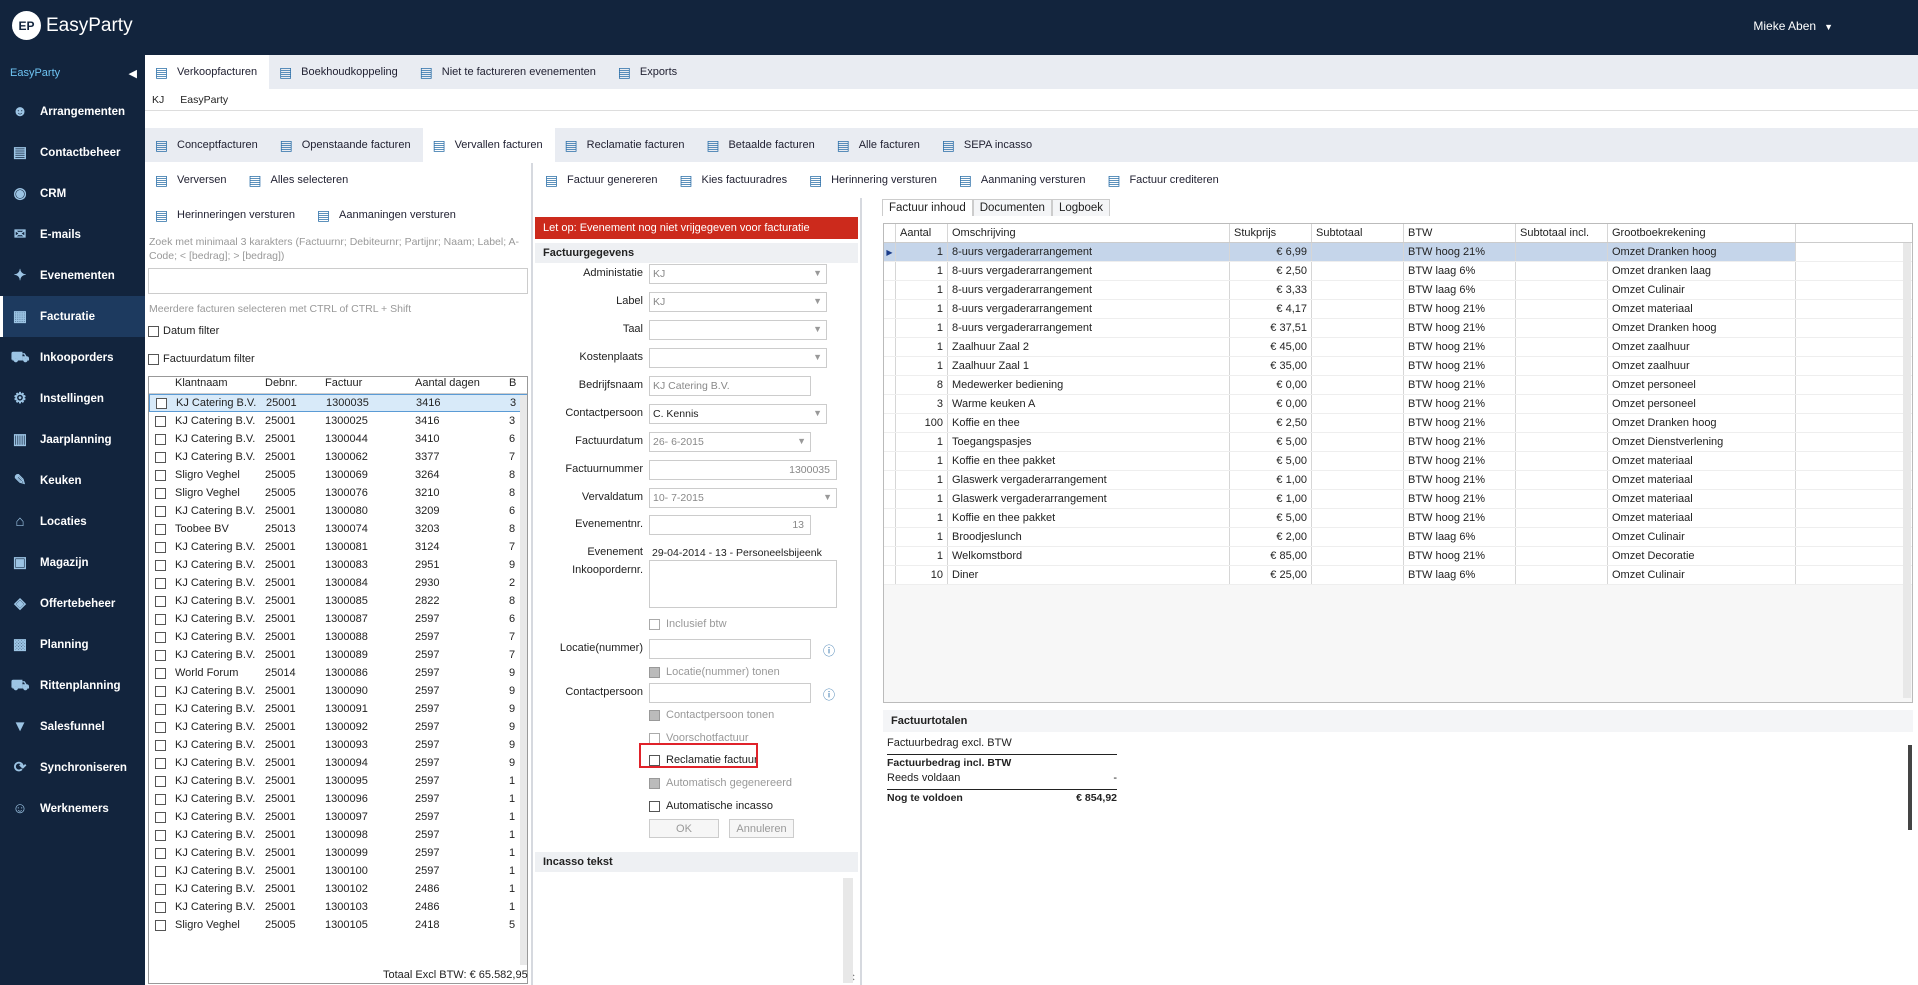 The width and height of the screenshot is (1918, 985). I want to click on table-row: KJ Catering B.V. 25001 1300098 2597 1, so click(338, 835).